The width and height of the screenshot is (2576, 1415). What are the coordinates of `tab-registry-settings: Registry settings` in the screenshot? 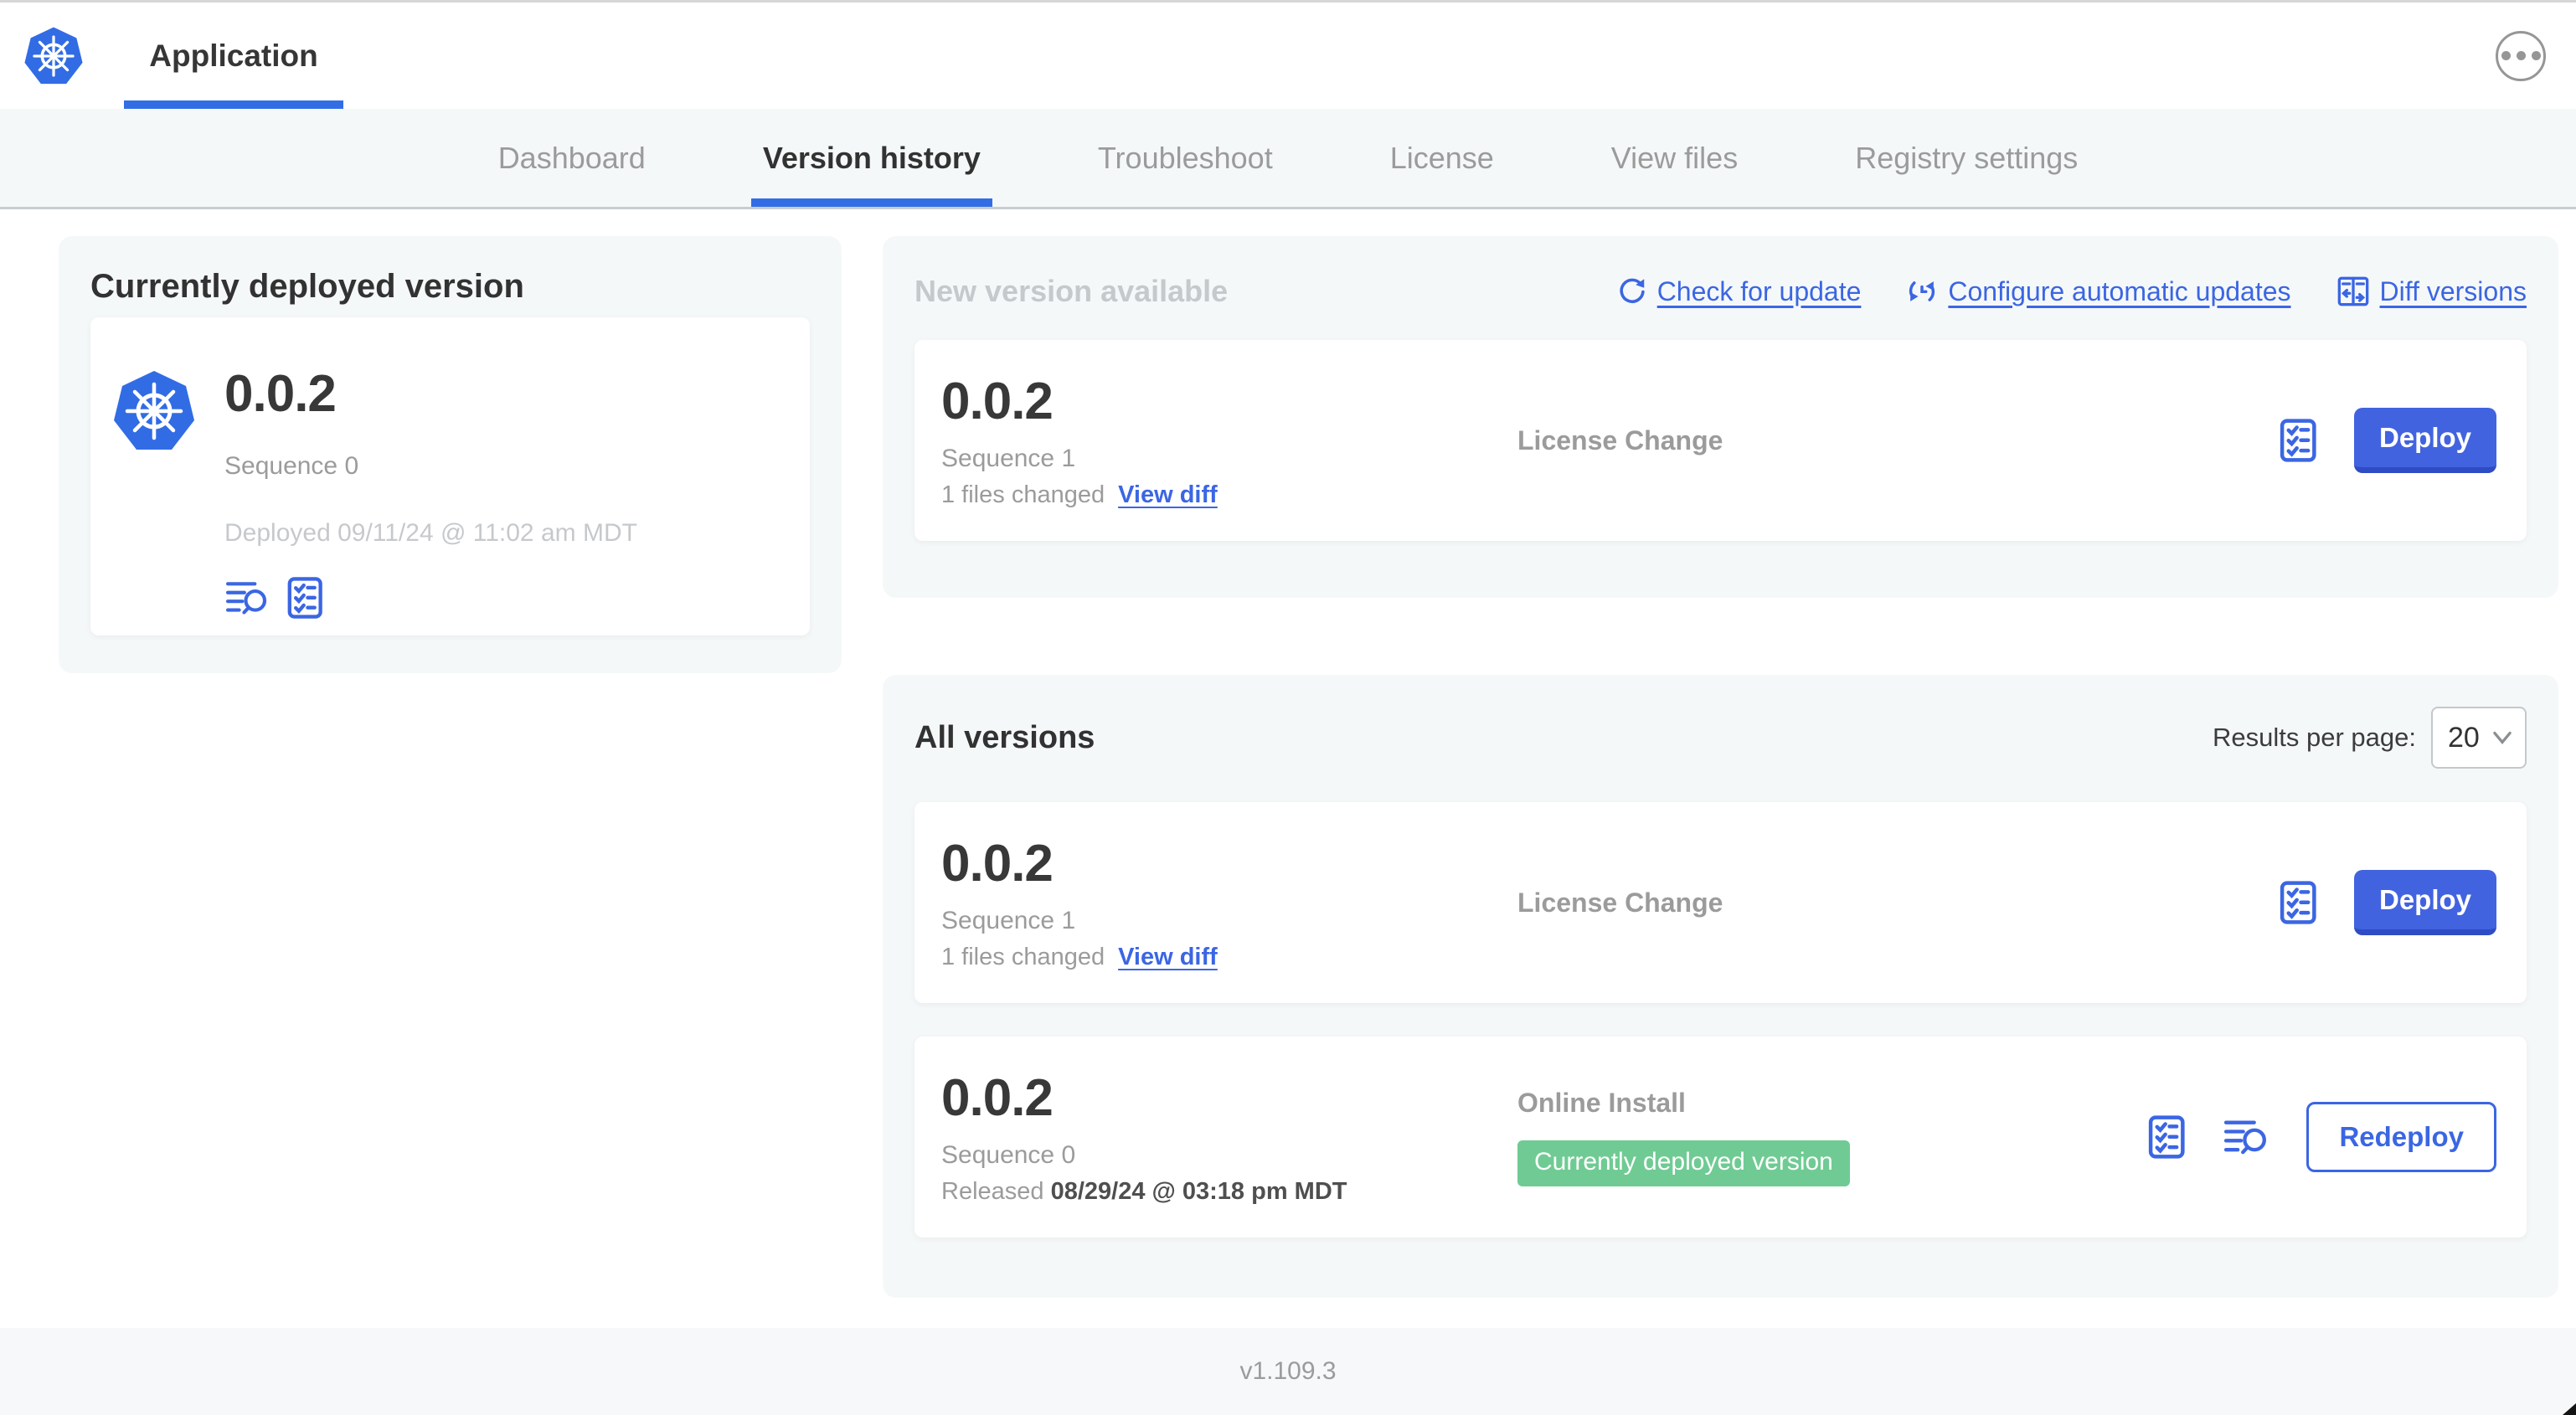 It's located at (1966, 158).